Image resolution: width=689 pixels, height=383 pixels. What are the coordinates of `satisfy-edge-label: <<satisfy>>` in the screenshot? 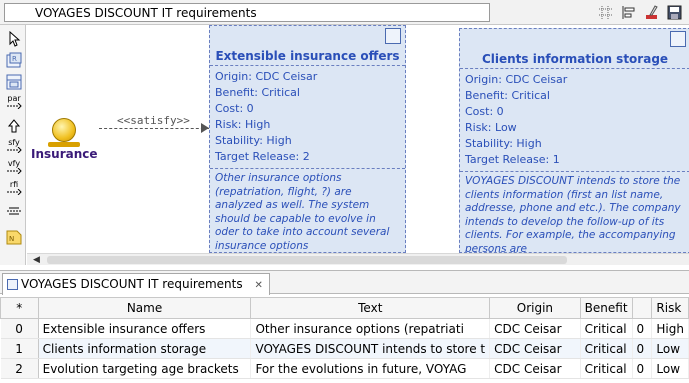 It's located at (153, 120).